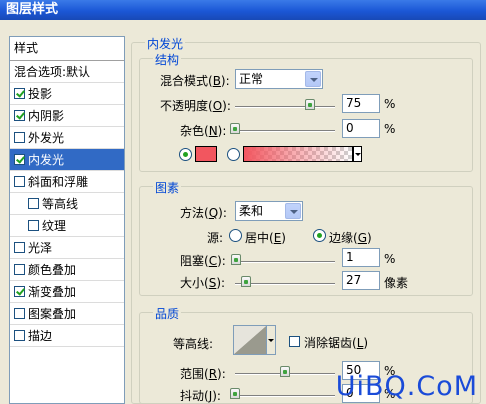 This screenshot has height=404, width=486. I want to click on style-item: 渐变叠加, so click(67, 292).